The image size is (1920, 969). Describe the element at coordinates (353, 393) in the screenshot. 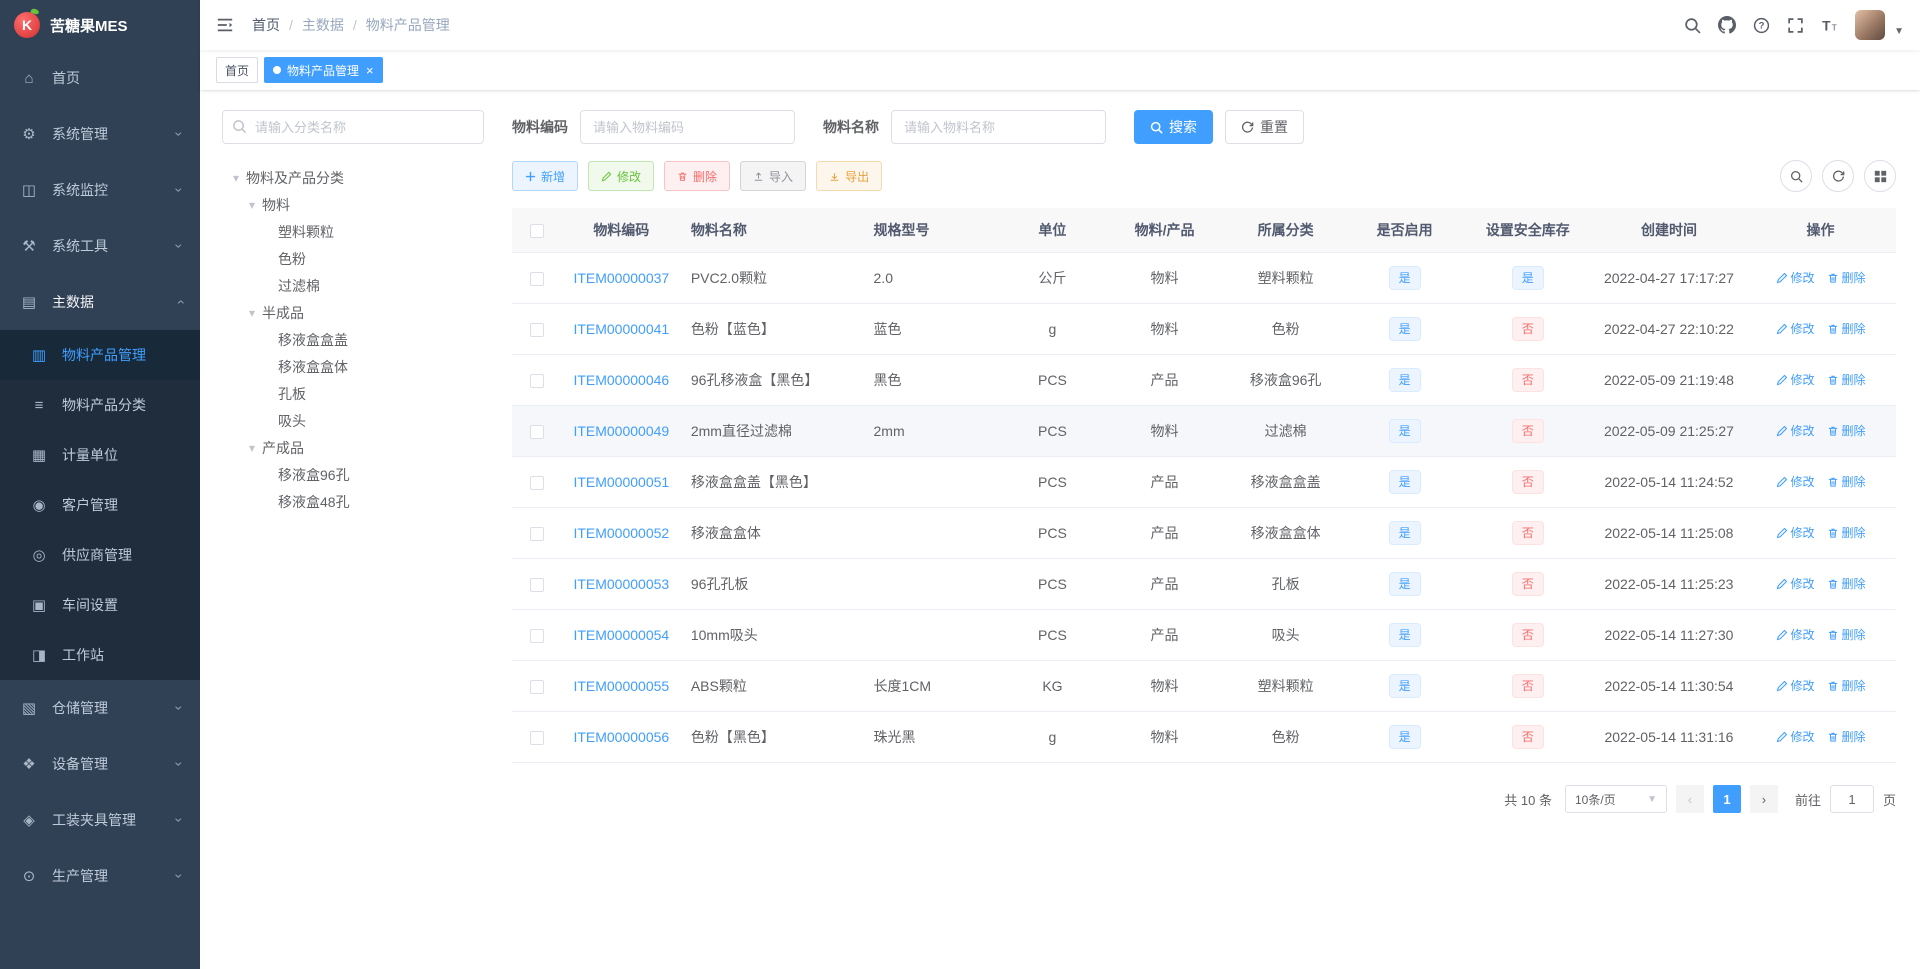

I see `tree-node: 孔板` at that location.